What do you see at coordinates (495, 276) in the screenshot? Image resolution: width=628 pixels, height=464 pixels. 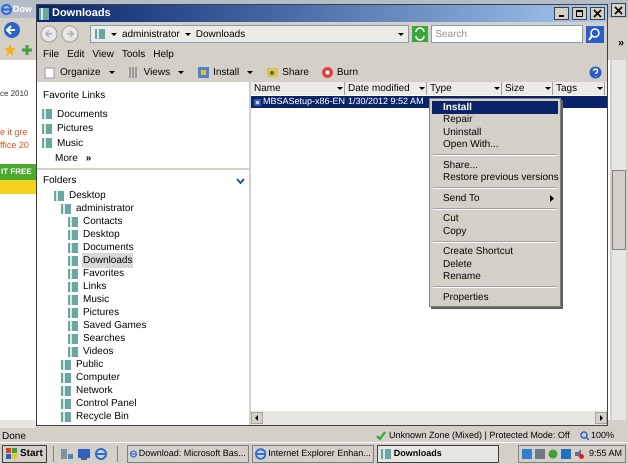 I see `menu-item: Rename` at bounding box center [495, 276].